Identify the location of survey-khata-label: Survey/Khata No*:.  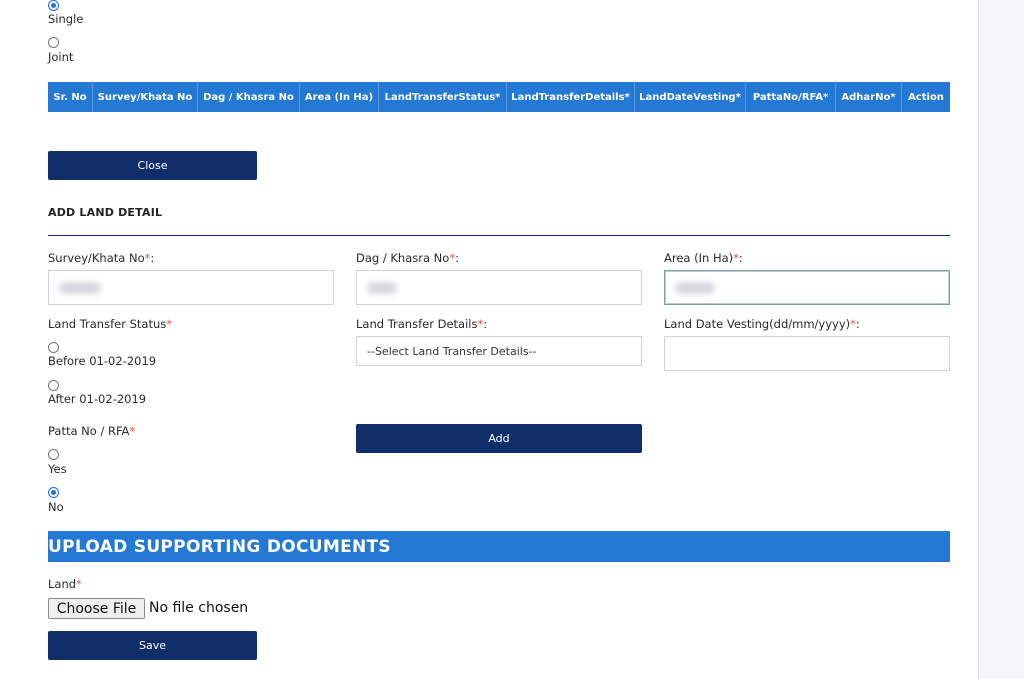
(101, 258).